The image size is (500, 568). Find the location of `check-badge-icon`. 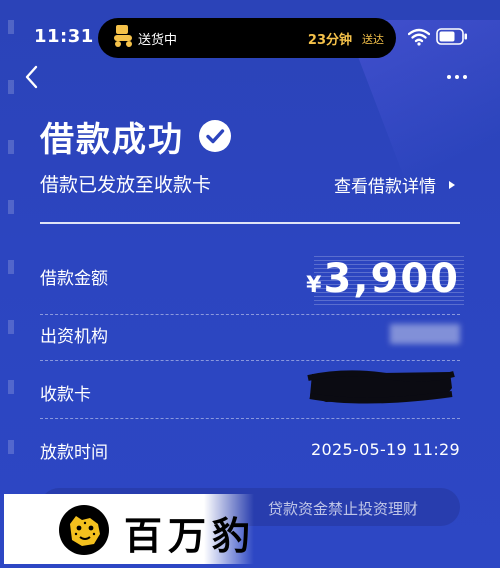

check-badge-icon is located at coordinates (215, 136).